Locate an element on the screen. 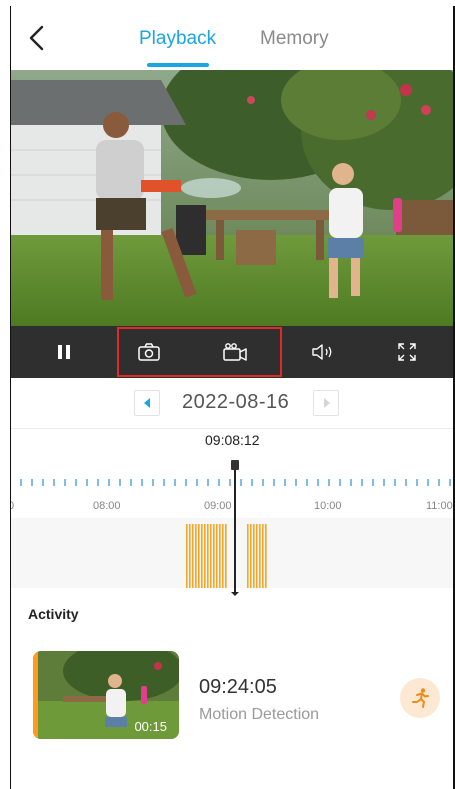  timeline-label: 10:00 is located at coordinates (328, 506).